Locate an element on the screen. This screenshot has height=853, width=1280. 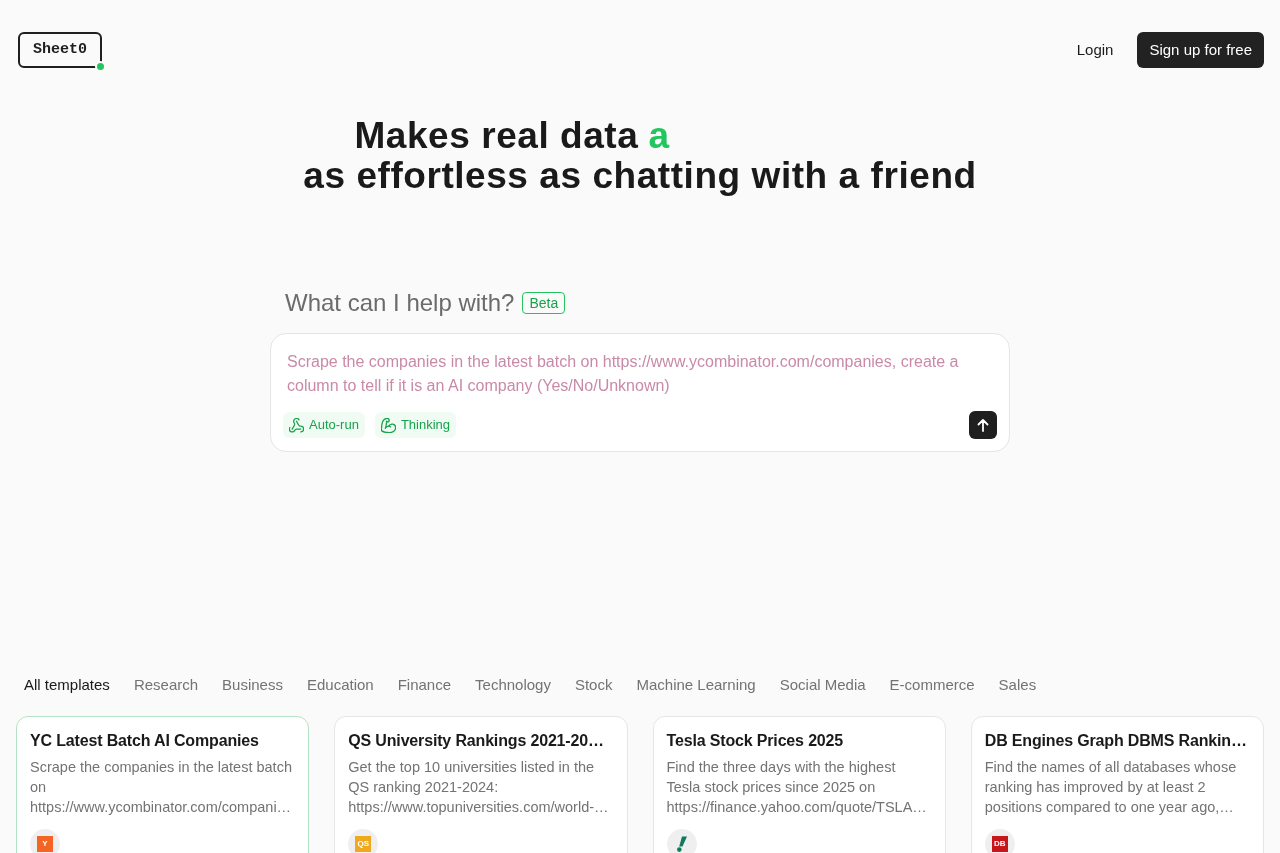
category-tab: Social Media is located at coordinates (822, 685).